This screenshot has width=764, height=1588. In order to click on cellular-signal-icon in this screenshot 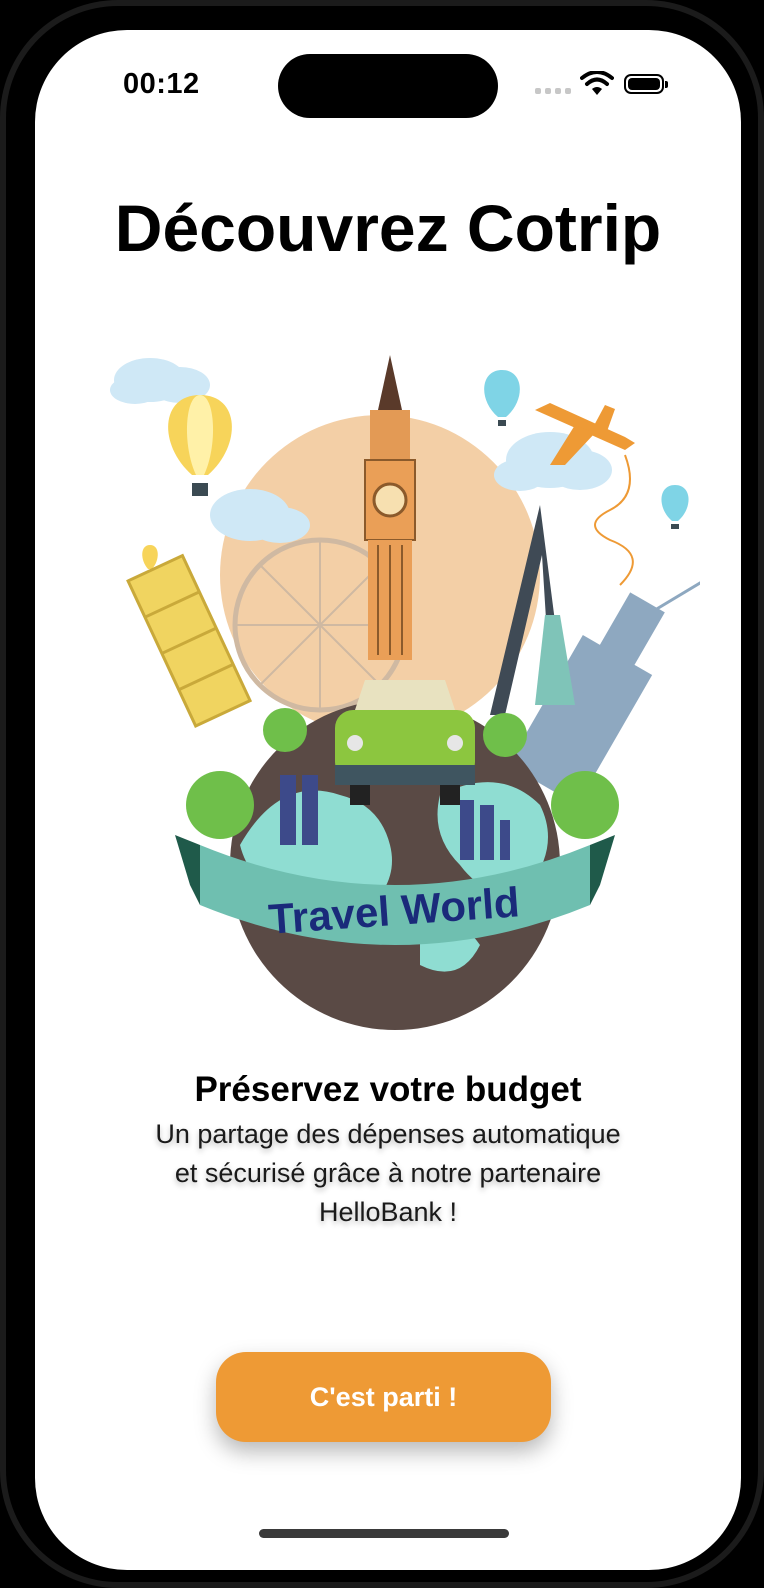, I will do `click(553, 92)`.